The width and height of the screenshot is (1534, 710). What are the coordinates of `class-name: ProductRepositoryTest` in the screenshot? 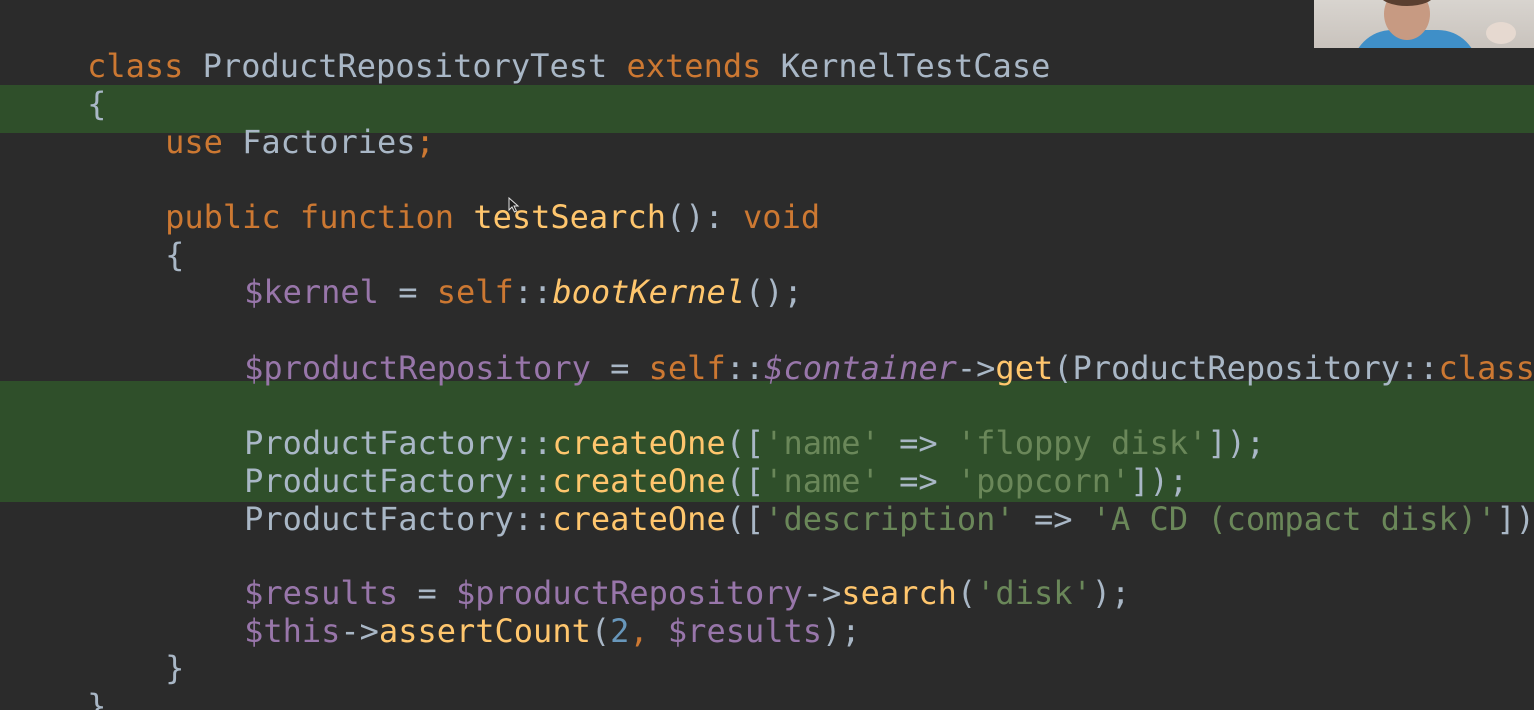 It's located at (405, 66).